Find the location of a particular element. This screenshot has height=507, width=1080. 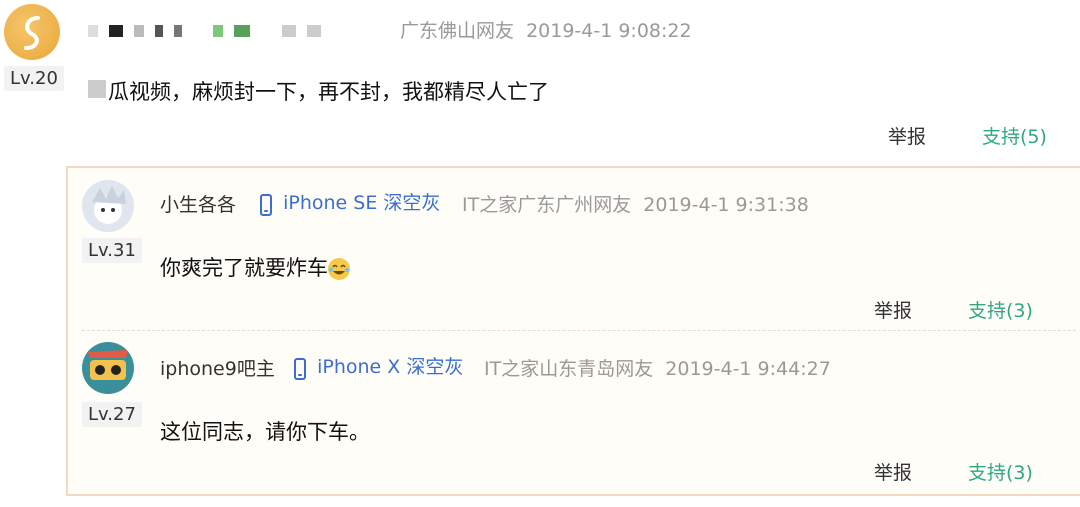

comment-content: 瓜视频，麻烦封一下，再不封，我都精尽人亡了 is located at coordinates (328, 92).